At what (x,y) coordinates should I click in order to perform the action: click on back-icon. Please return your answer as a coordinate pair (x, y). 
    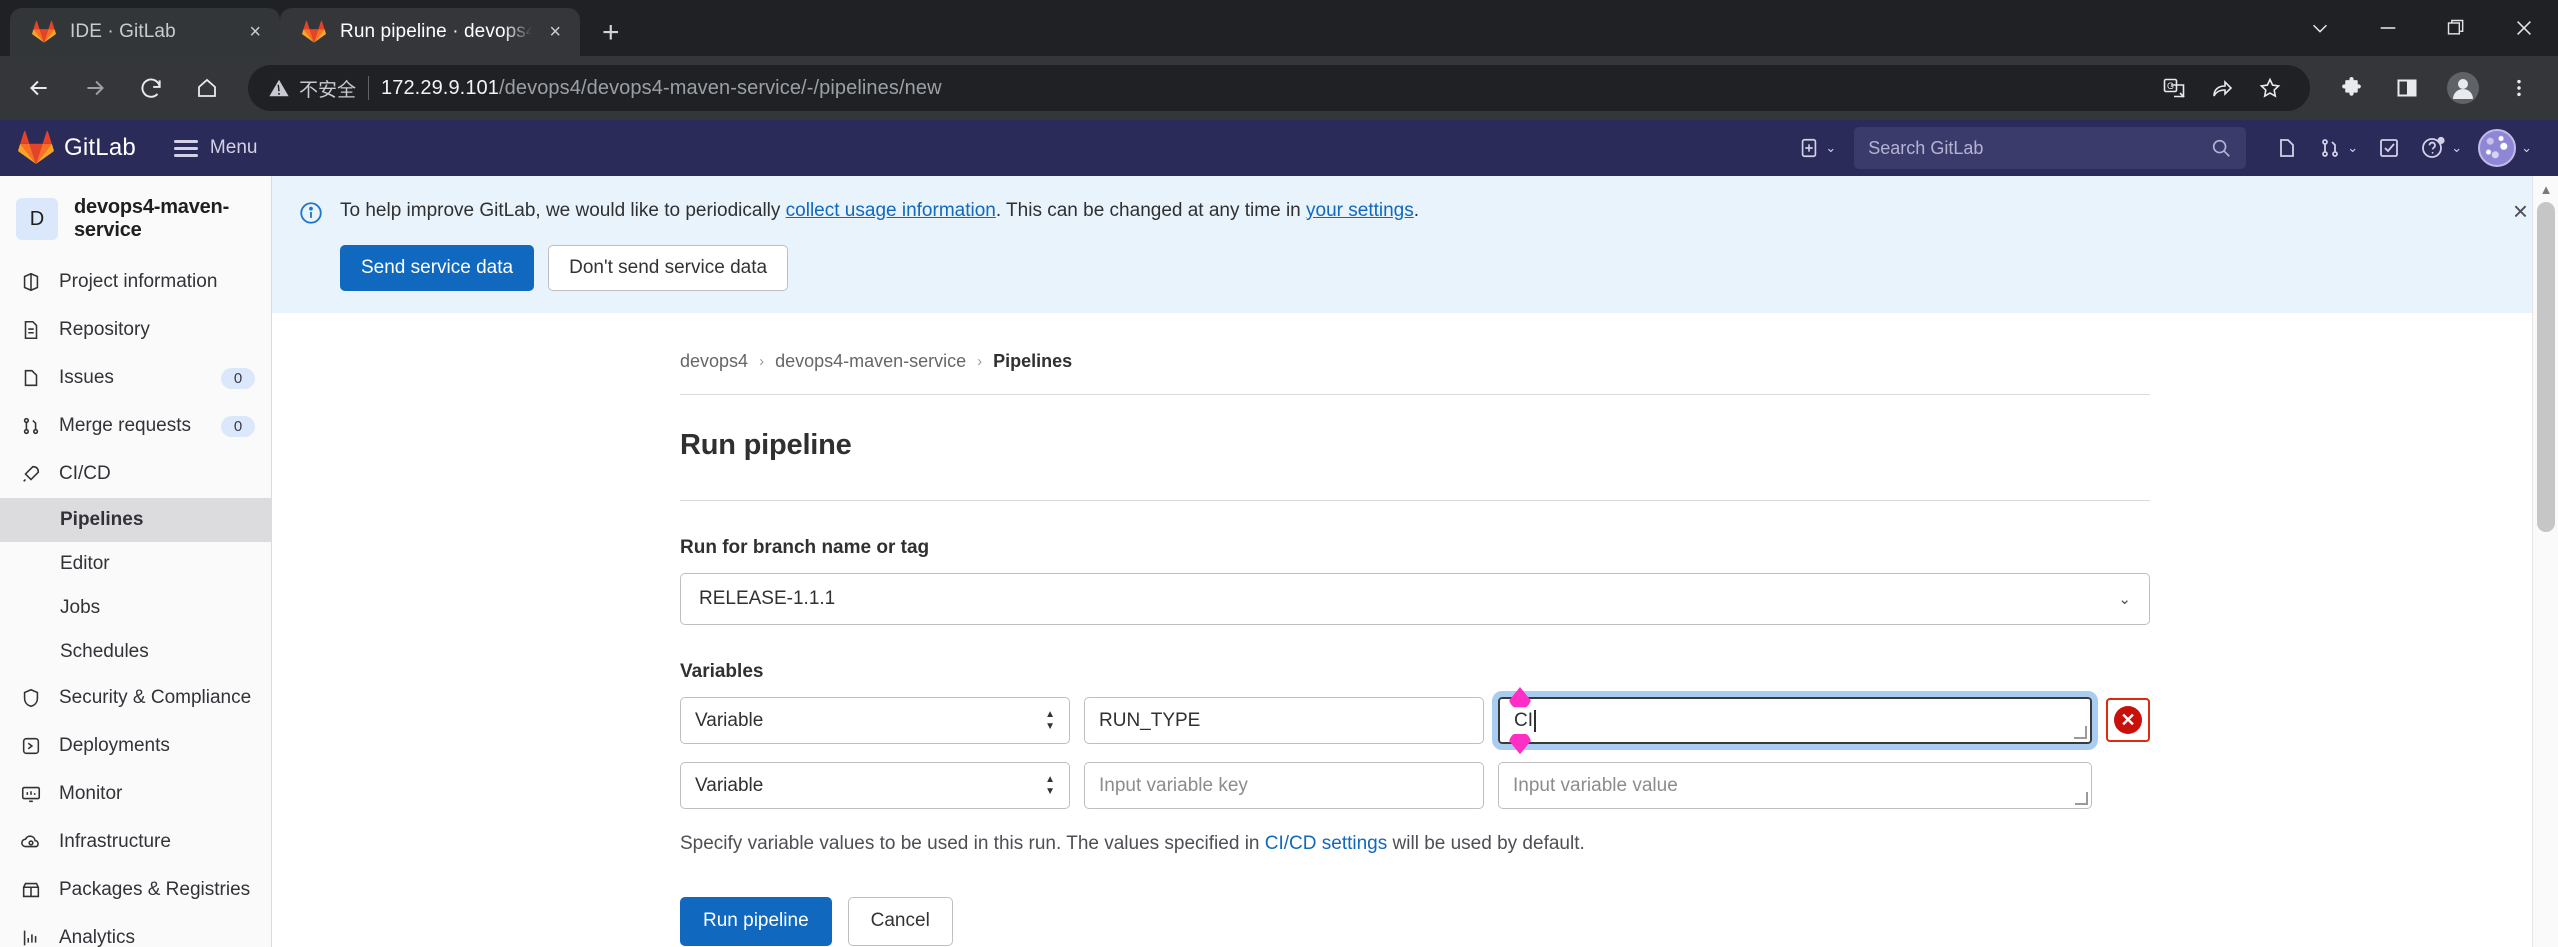
    Looking at the image, I should click on (39, 88).